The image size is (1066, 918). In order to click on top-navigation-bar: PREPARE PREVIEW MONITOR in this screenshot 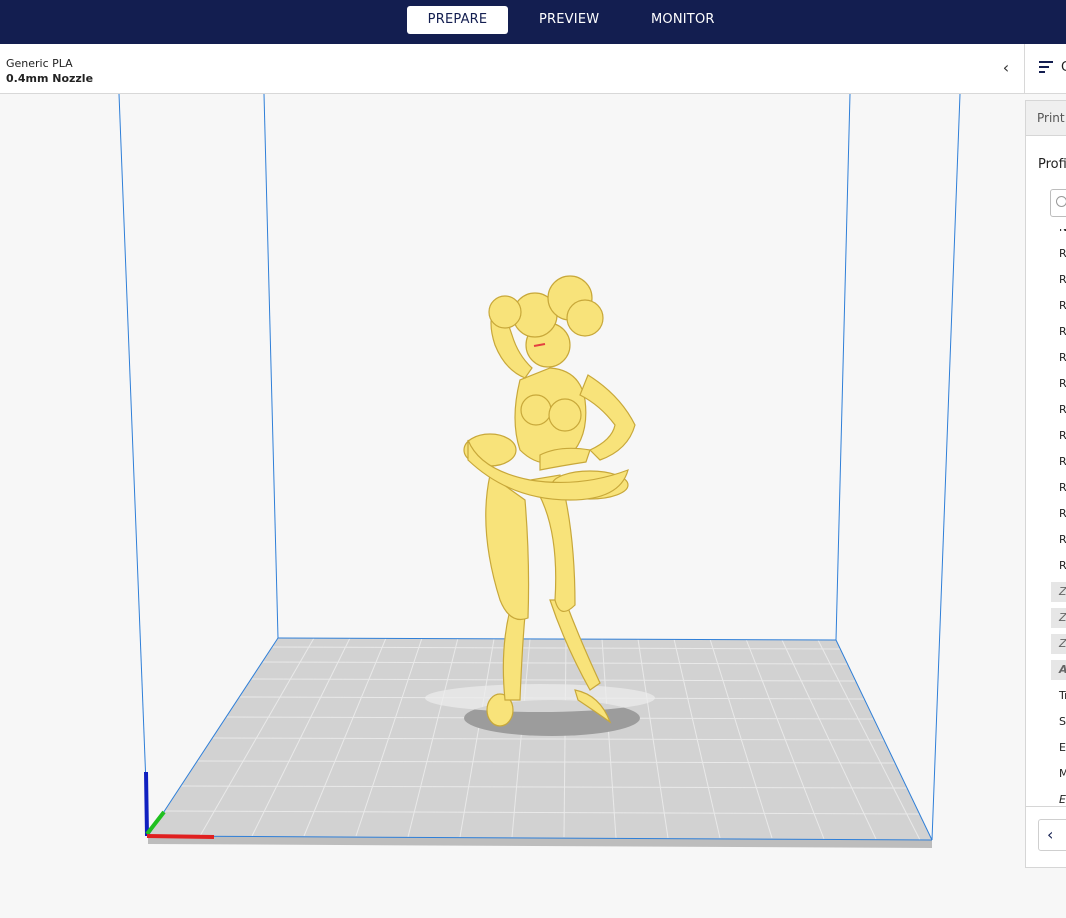, I will do `click(533, 22)`.